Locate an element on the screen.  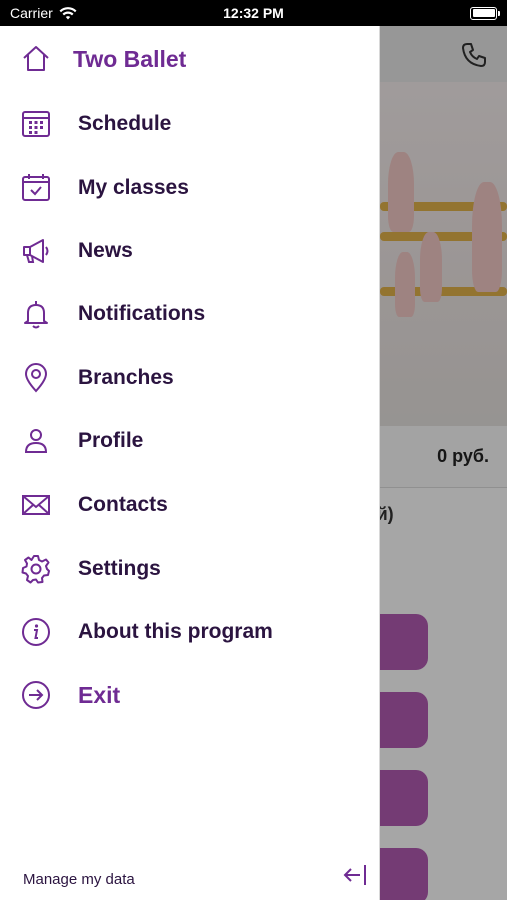
bell-icon is located at coordinates (36, 314).